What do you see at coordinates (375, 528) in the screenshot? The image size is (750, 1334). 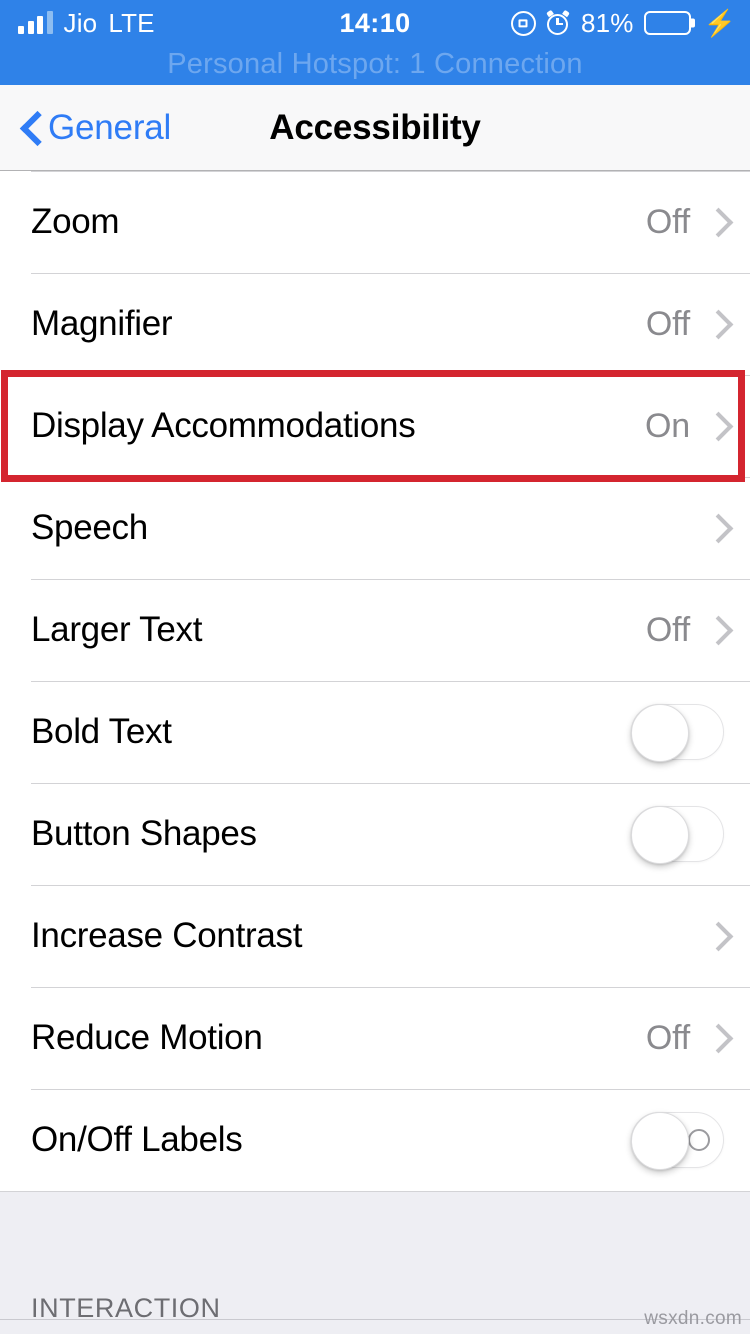 I see `list-item: Speech` at bounding box center [375, 528].